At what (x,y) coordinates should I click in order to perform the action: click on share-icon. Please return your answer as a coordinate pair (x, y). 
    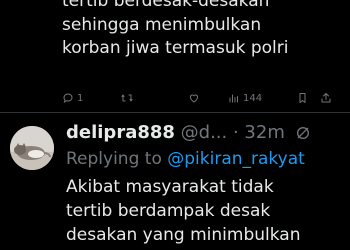
    Looking at the image, I should click on (326, 98).